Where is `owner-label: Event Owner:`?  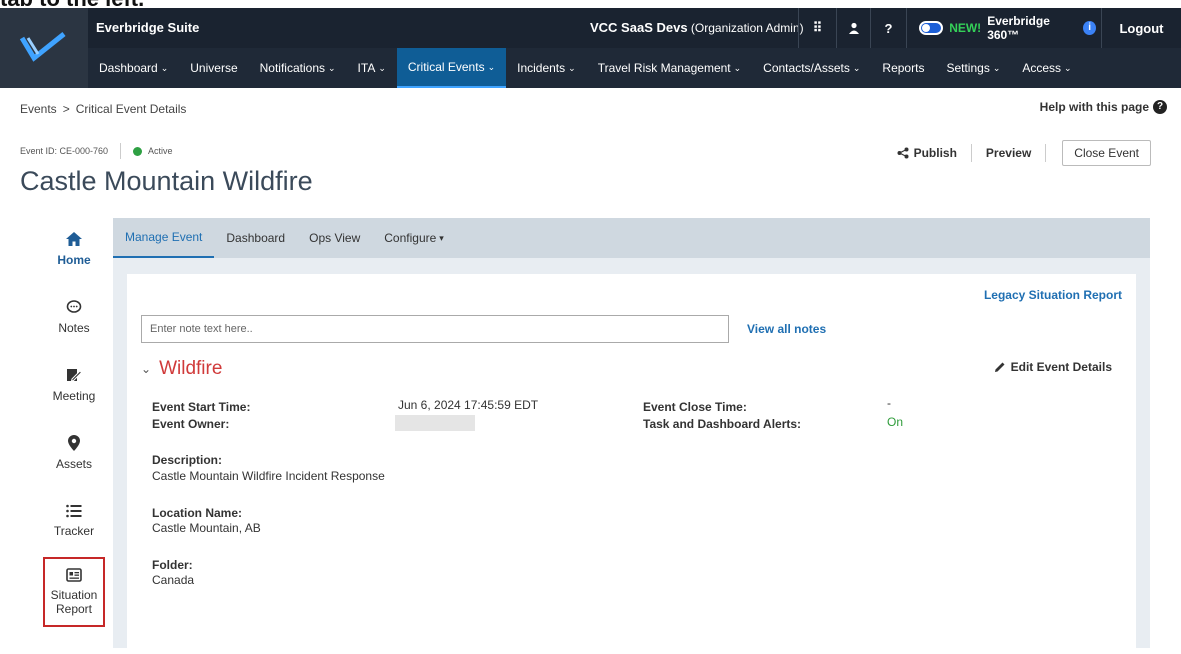
owner-label: Event Owner: is located at coordinates (191, 424).